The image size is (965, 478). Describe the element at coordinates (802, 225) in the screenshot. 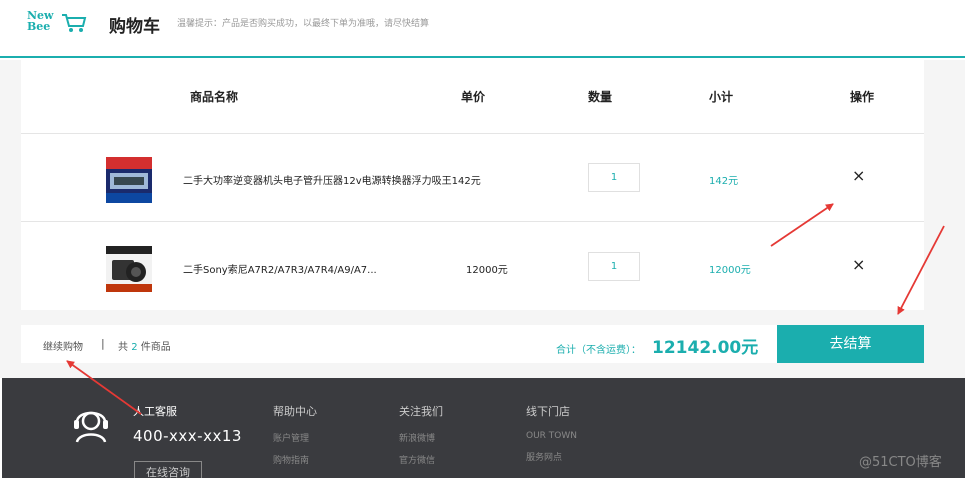

I see `annotation-arrow-delete` at that location.